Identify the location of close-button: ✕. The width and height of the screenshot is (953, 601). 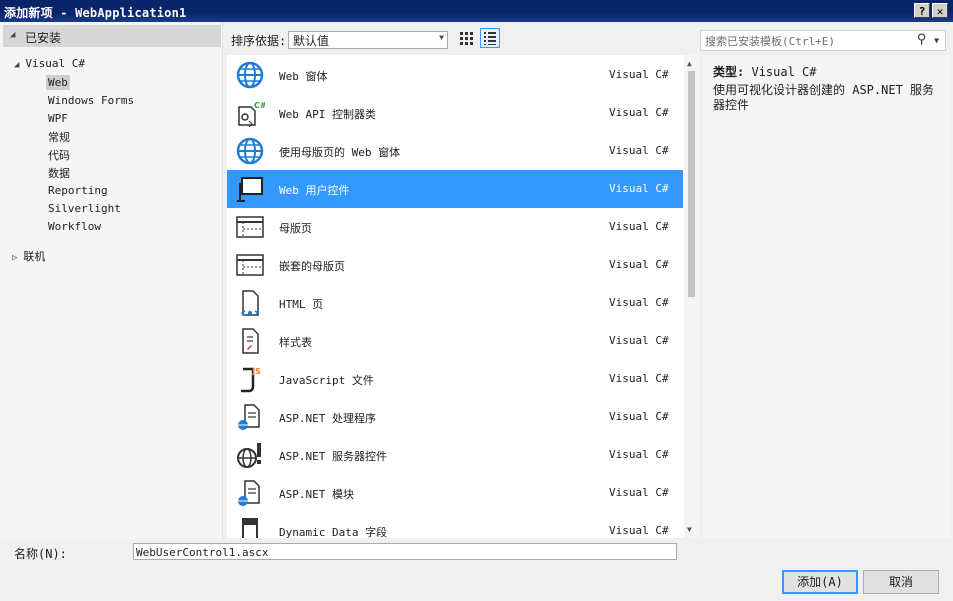
(940, 10).